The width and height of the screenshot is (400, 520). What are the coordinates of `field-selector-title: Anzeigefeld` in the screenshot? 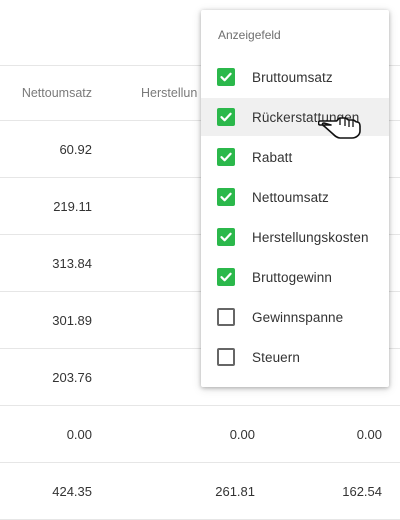 It's located at (249, 35).